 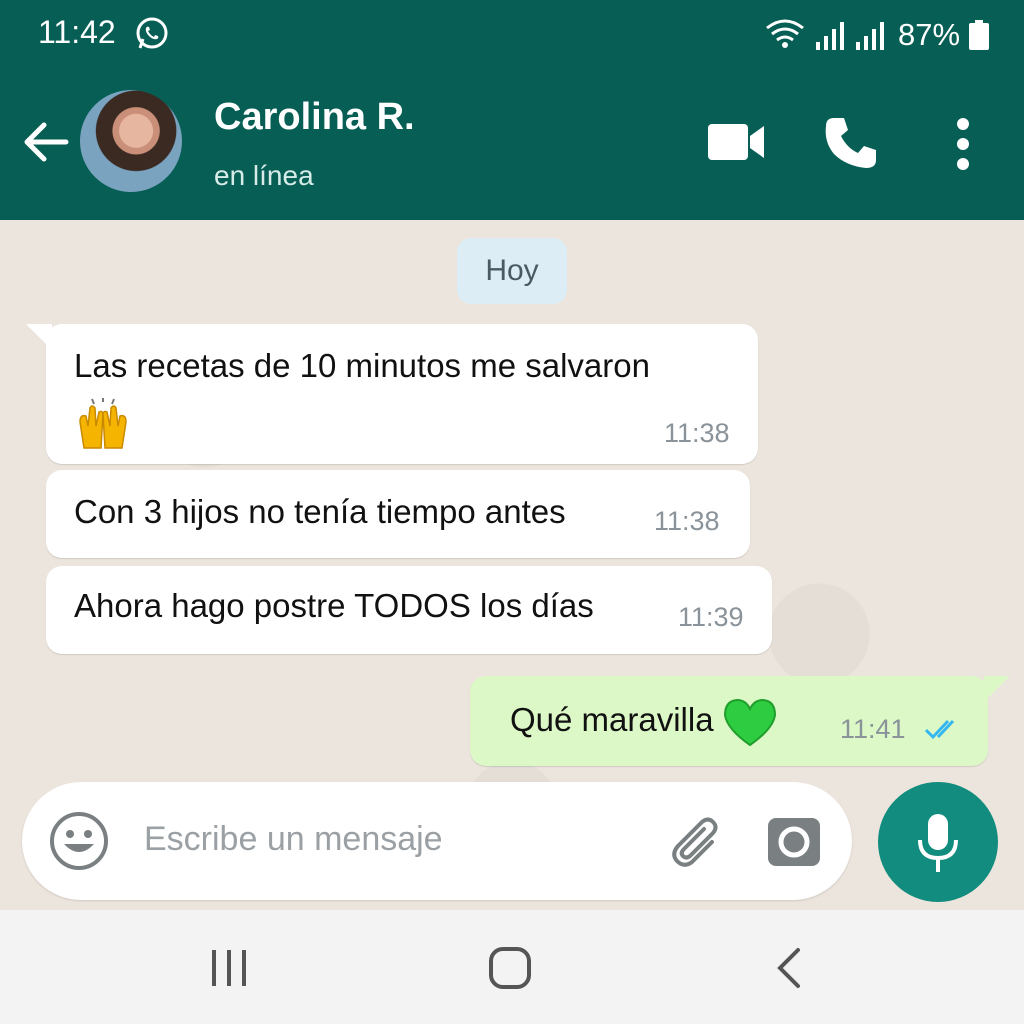 What do you see at coordinates (229, 968) in the screenshot?
I see `recent-apps-icon` at bounding box center [229, 968].